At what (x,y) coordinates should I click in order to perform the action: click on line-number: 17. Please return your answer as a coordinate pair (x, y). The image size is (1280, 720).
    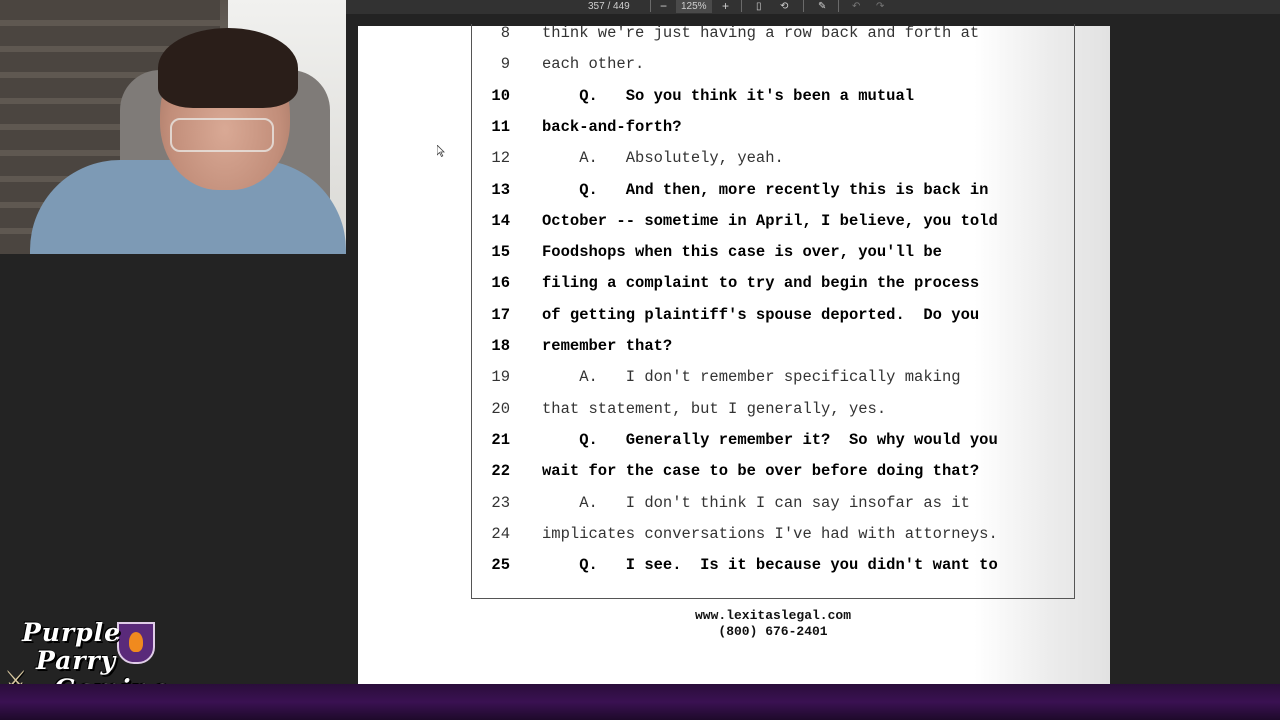
    Looking at the image, I should click on (500, 314).